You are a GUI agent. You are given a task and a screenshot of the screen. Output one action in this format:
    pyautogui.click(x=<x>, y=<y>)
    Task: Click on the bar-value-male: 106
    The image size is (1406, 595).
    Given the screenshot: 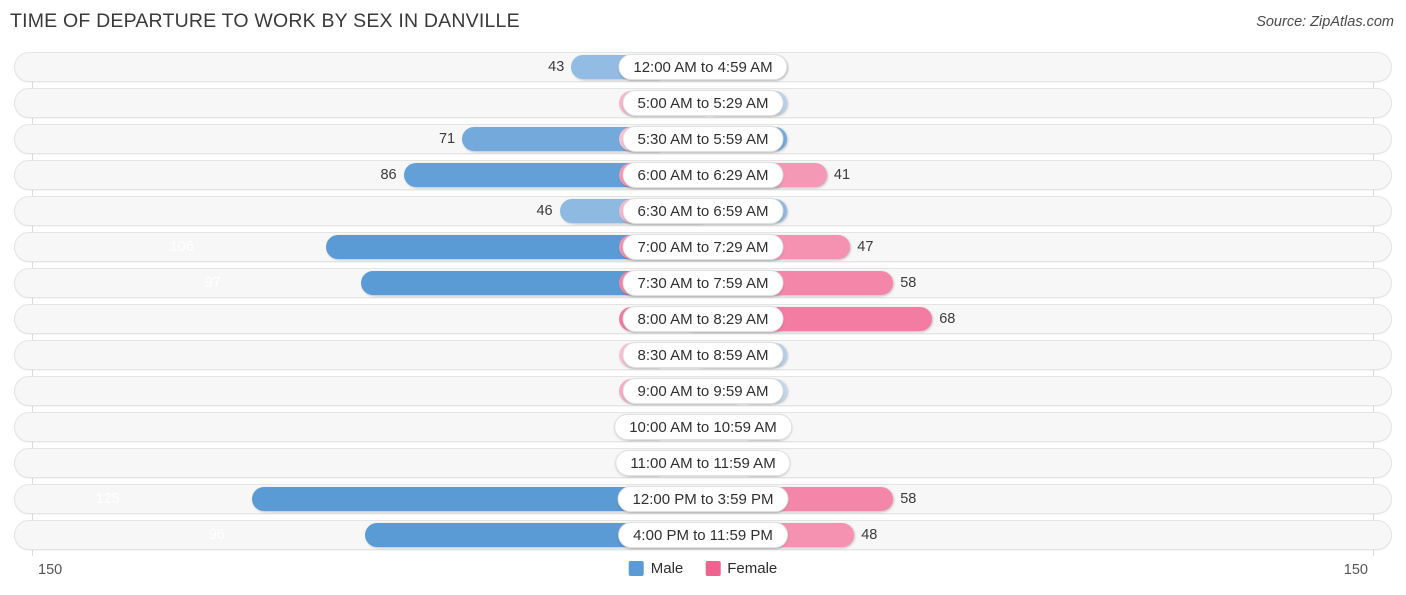 What is the action you would take?
    pyautogui.click(x=181, y=247)
    